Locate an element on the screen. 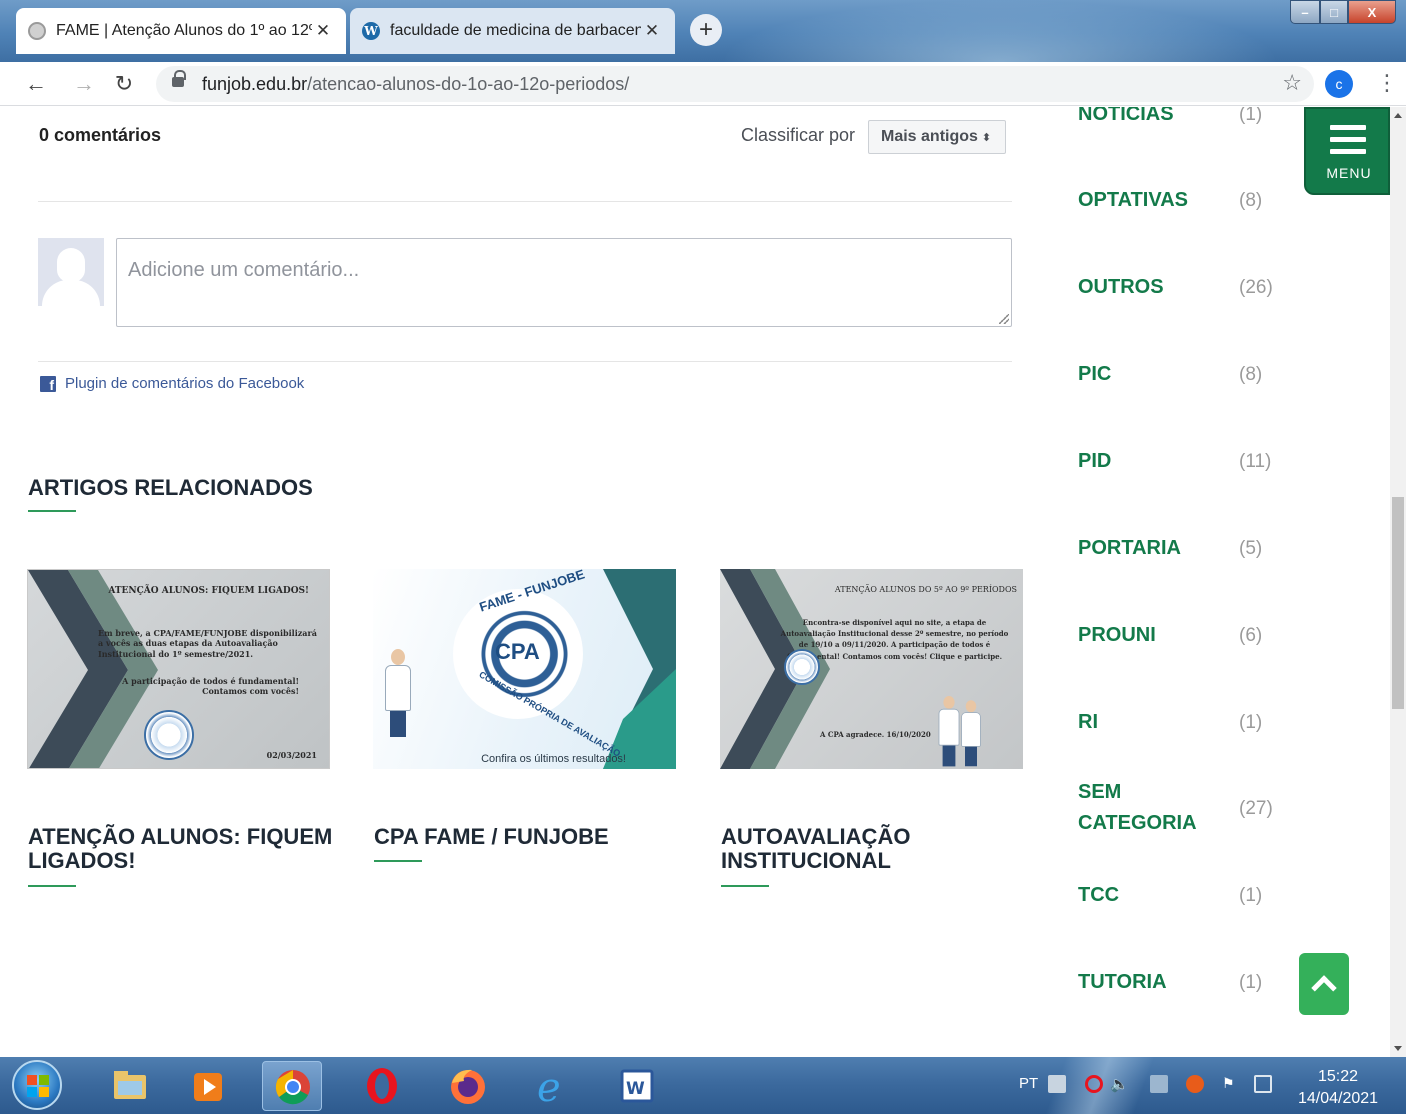  forward-arrow-icon: → is located at coordinates (84, 84).